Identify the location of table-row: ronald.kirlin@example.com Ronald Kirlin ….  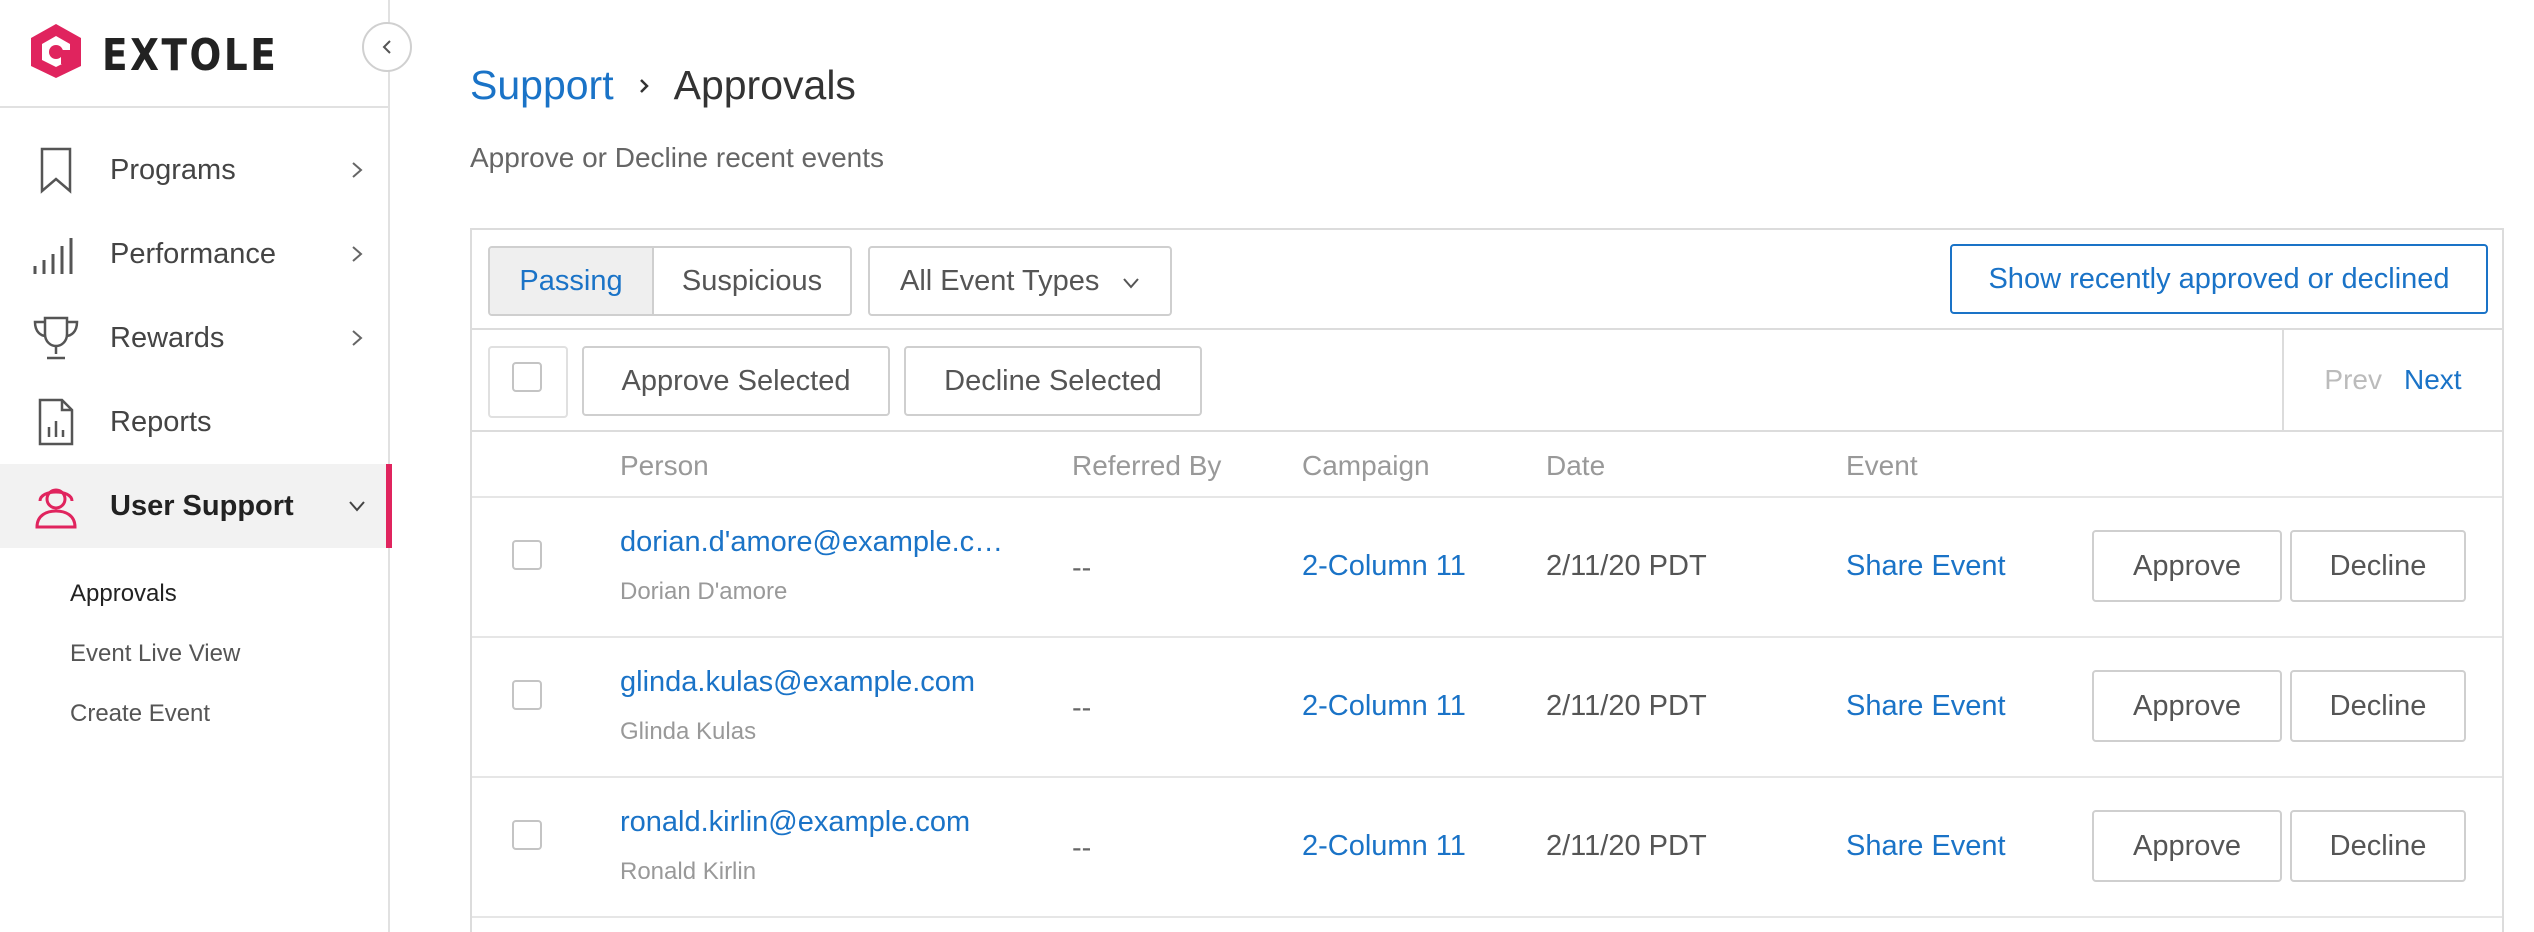
(1487, 848).